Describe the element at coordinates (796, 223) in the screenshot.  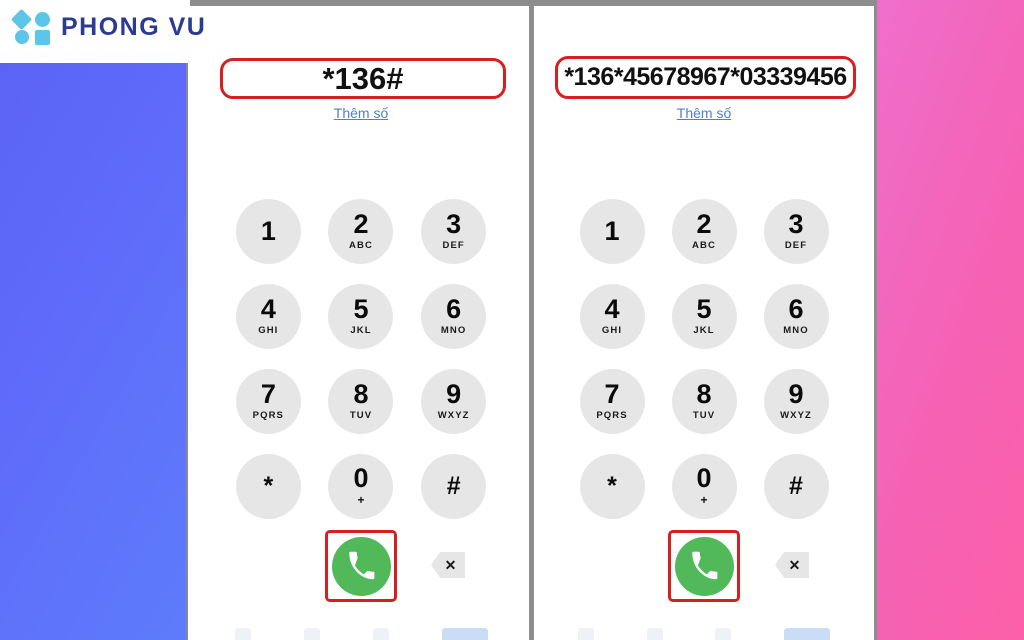
I see `key-digit: 3` at that location.